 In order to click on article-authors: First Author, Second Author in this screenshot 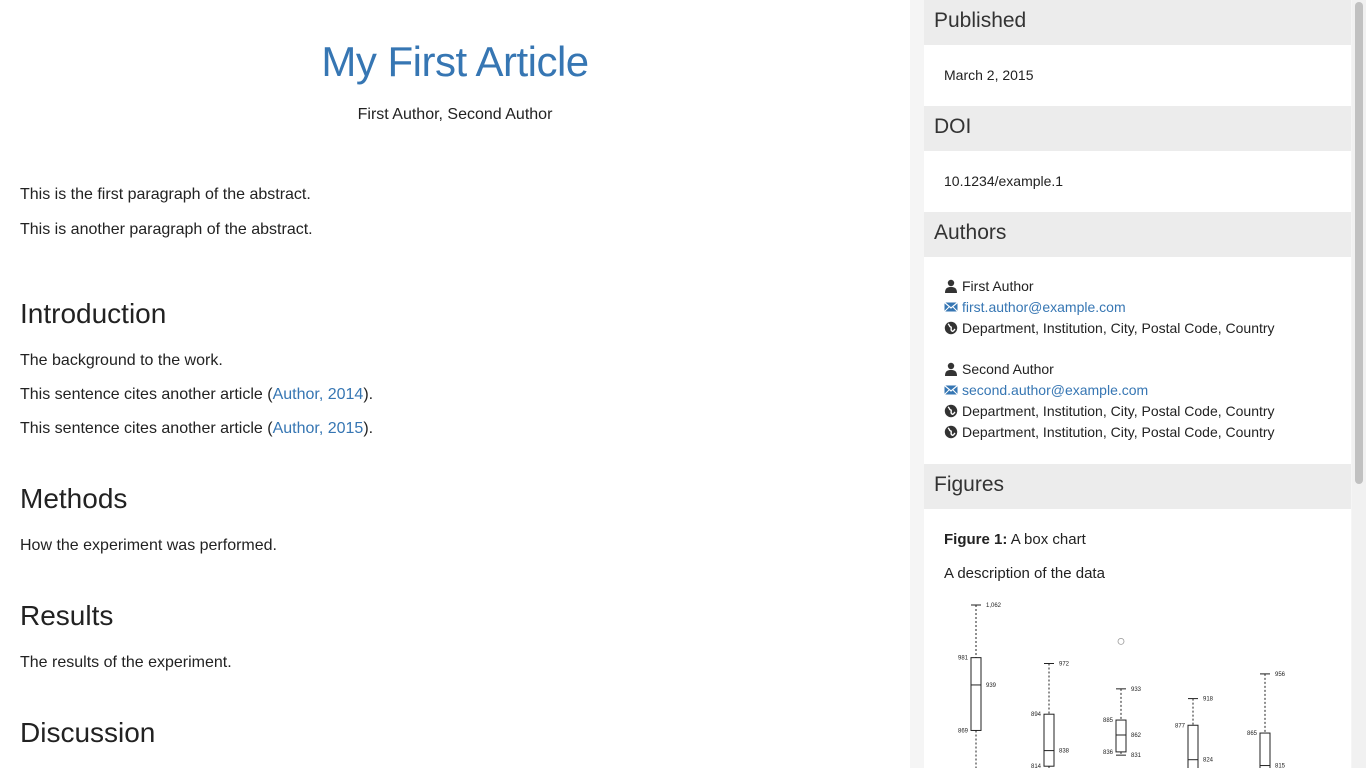, I will do `click(455, 114)`.